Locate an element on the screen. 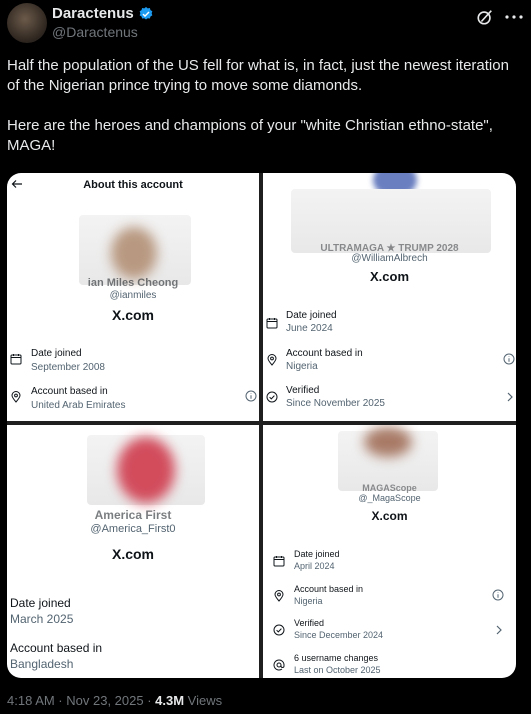 Image resolution: width=531 pixels, height=714 pixels. tweet-footer: 4:18 AM · Nov 23, 2025 · 4.3M Views is located at coordinates (114, 700).